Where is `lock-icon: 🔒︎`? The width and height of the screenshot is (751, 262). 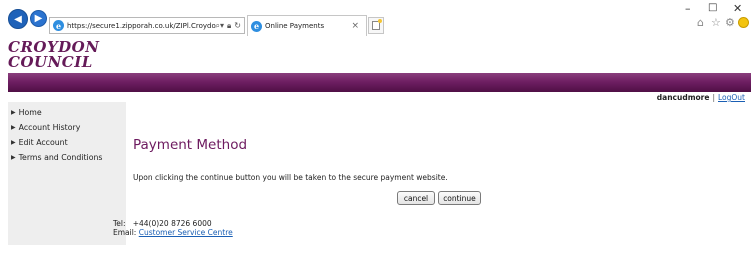 lock-icon: 🔒︎ is located at coordinates (229, 26).